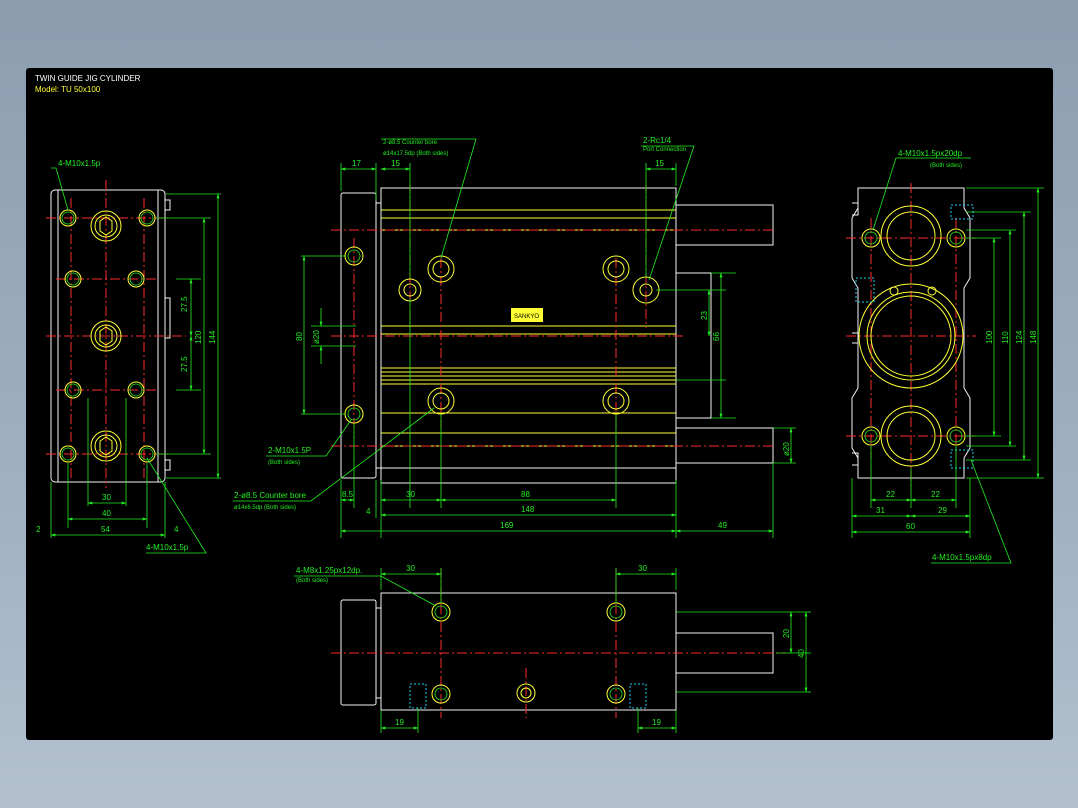 The height and width of the screenshot is (808, 1078). I want to click on front-callout-cbore-bottom: 2-ø8.5 Counter bore, so click(270, 495).